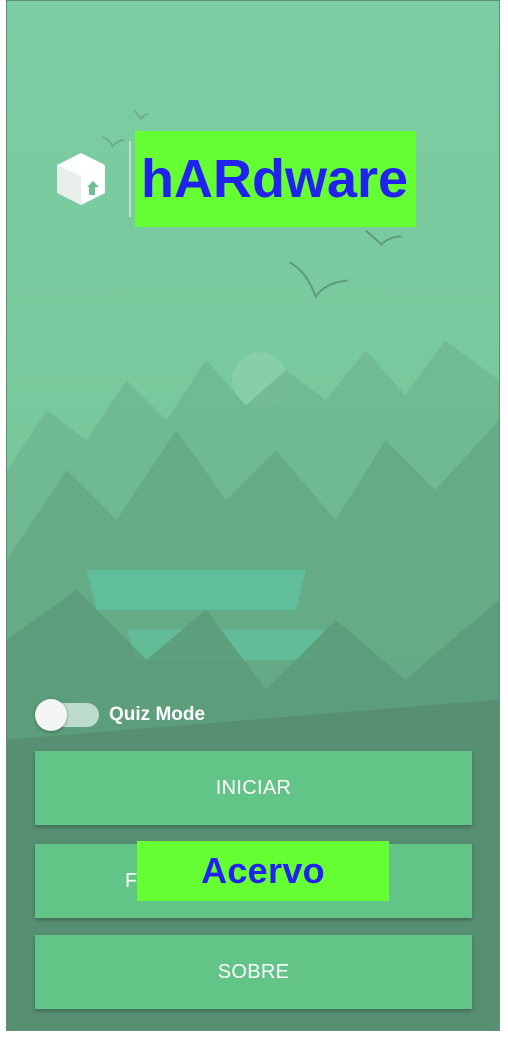 This screenshot has width=508, height=1046. Describe the element at coordinates (51, 715) in the screenshot. I see `toggle-thumb` at that location.